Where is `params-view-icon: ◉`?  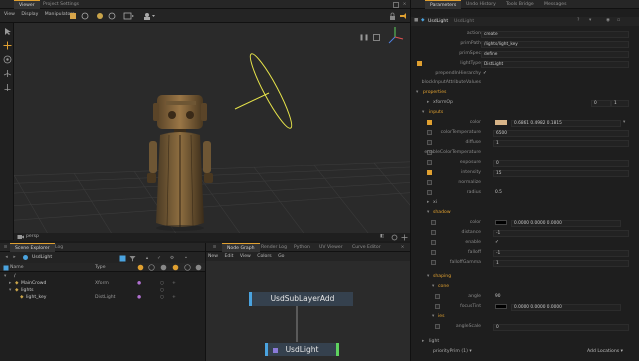
params-view-icon: ◉ is located at coordinates (608, 20).